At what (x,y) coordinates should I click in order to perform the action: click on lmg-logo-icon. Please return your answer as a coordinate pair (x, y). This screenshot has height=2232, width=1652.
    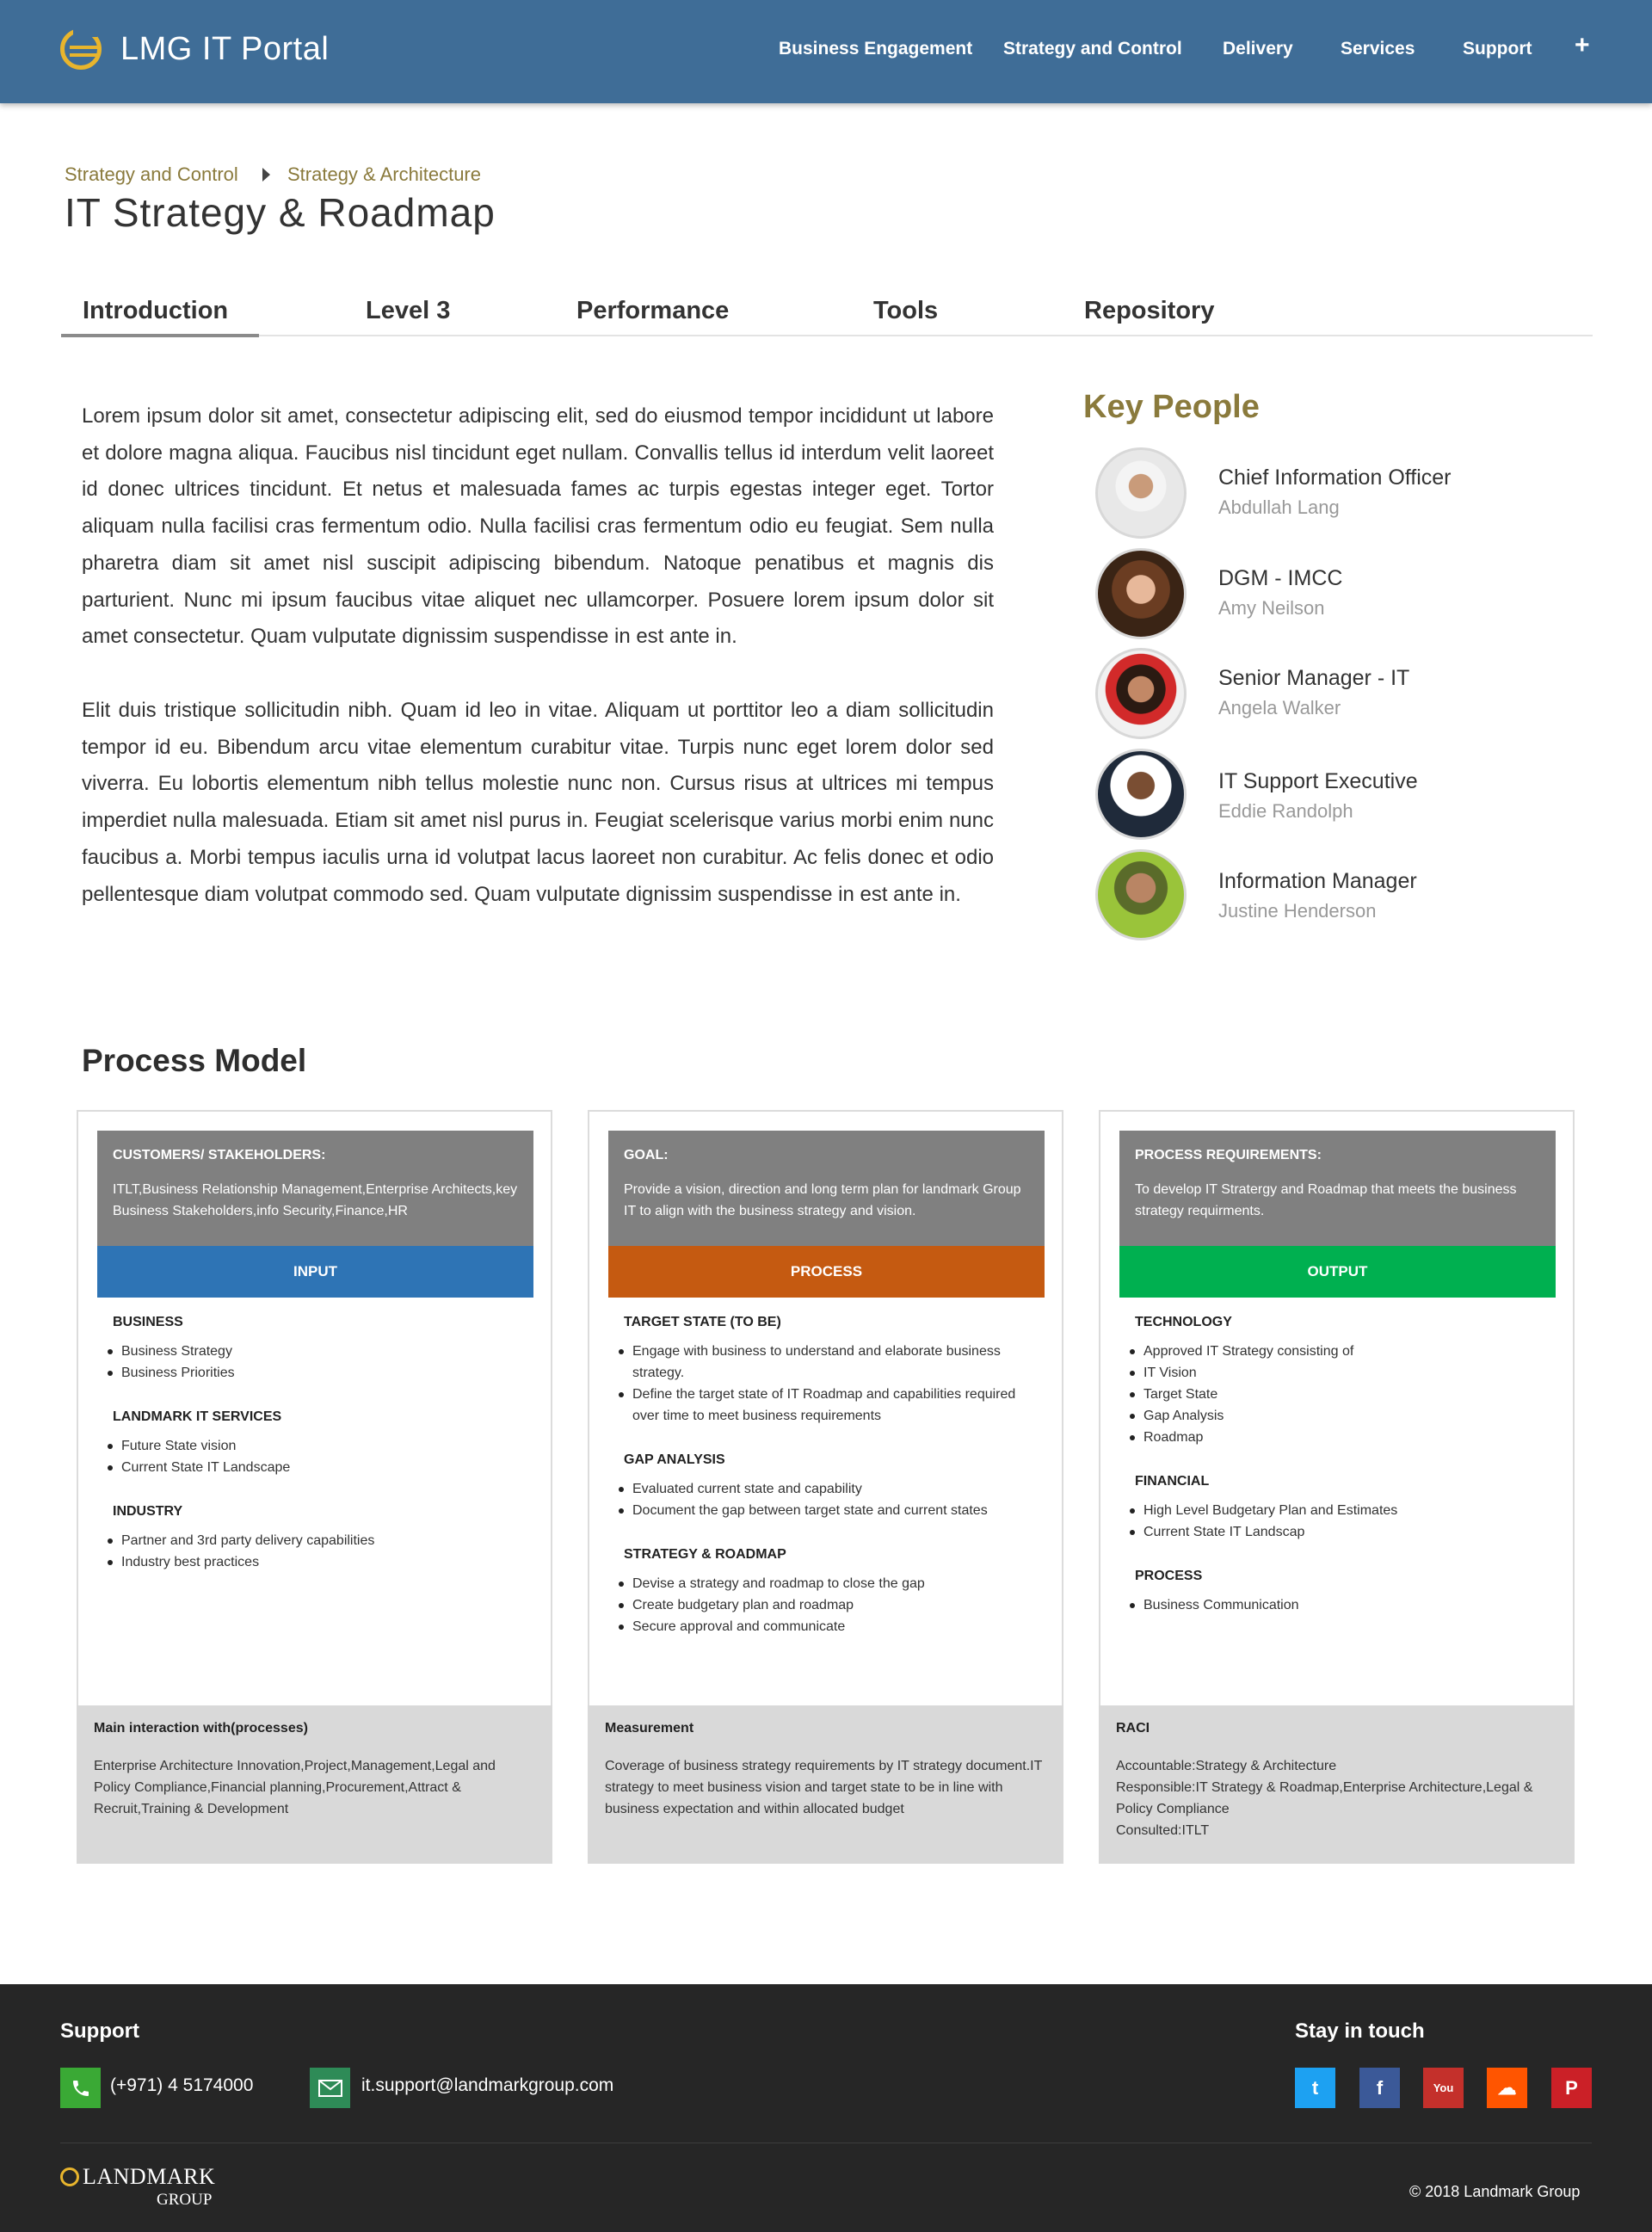
    Looking at the image, I should click on (81, 49).